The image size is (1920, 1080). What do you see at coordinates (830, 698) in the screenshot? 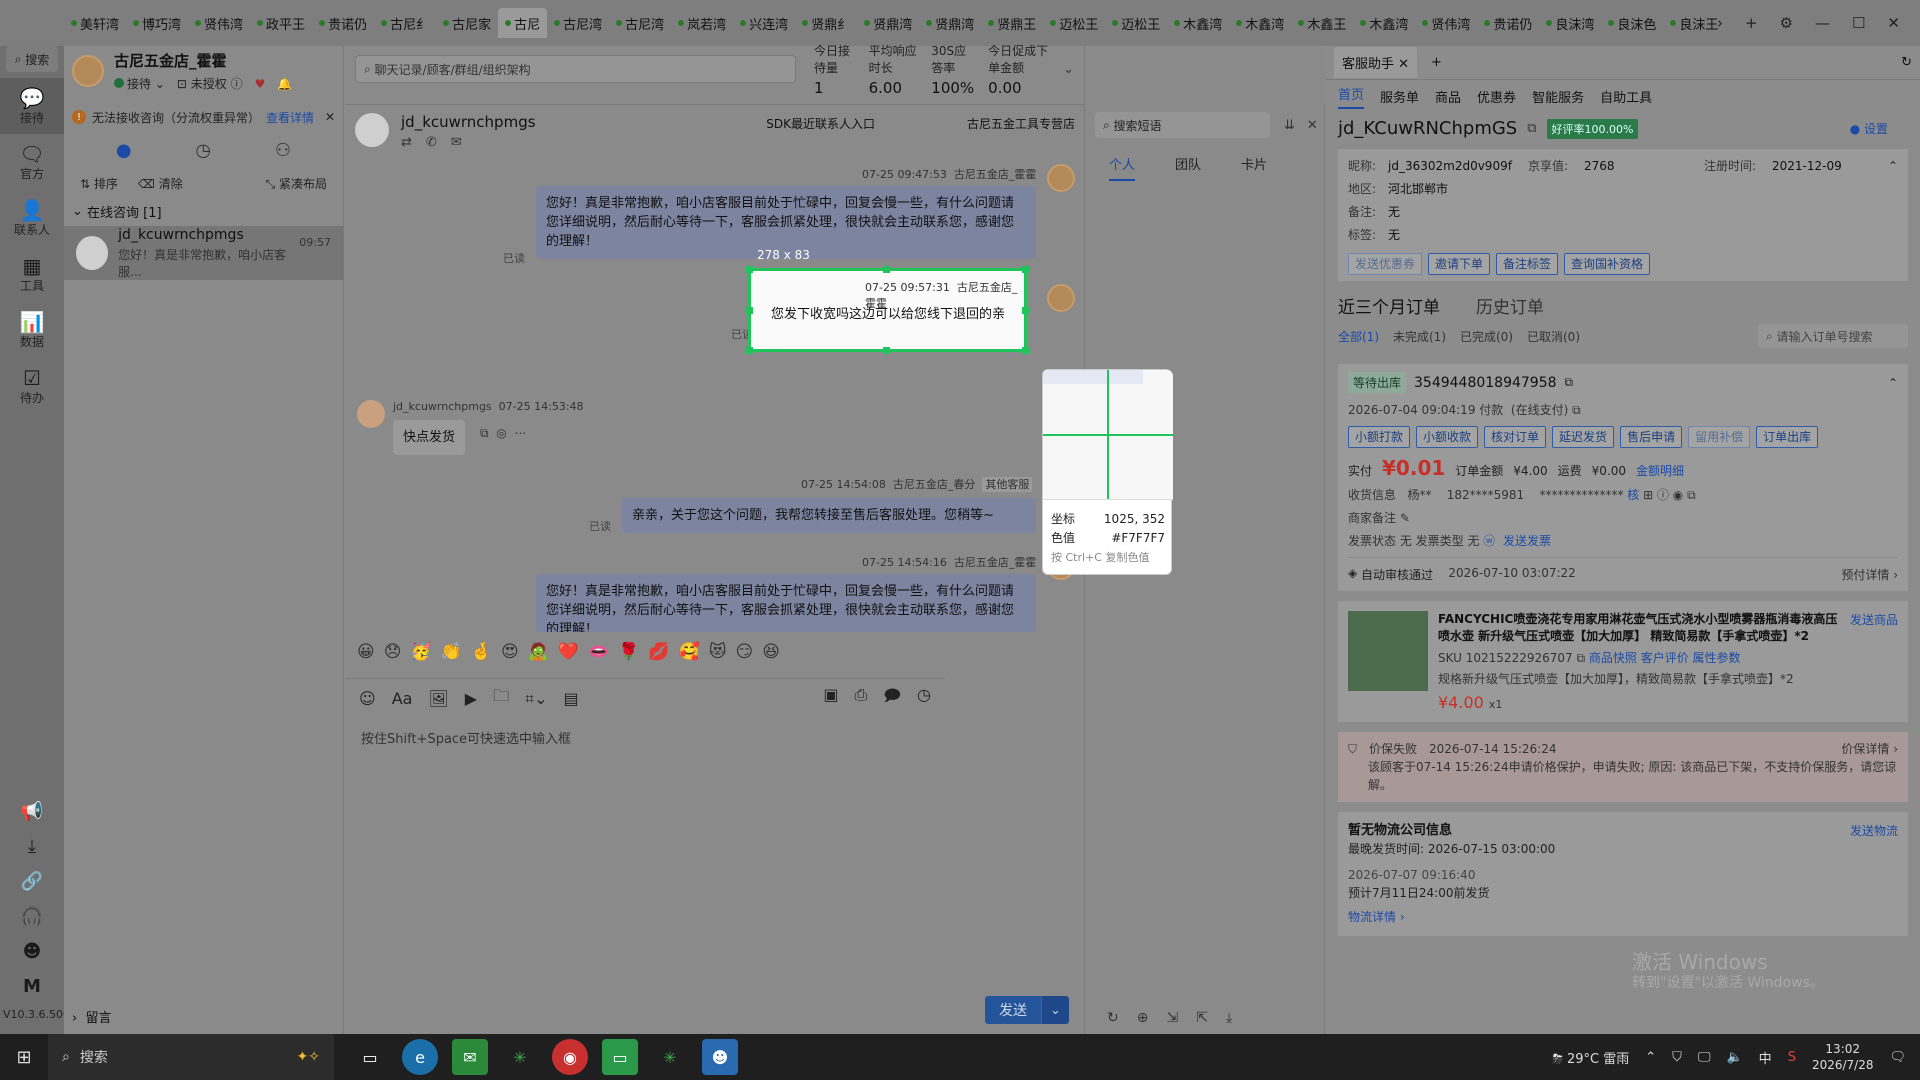
I see `order-icon: ▣` at bounding box center [830, 698].